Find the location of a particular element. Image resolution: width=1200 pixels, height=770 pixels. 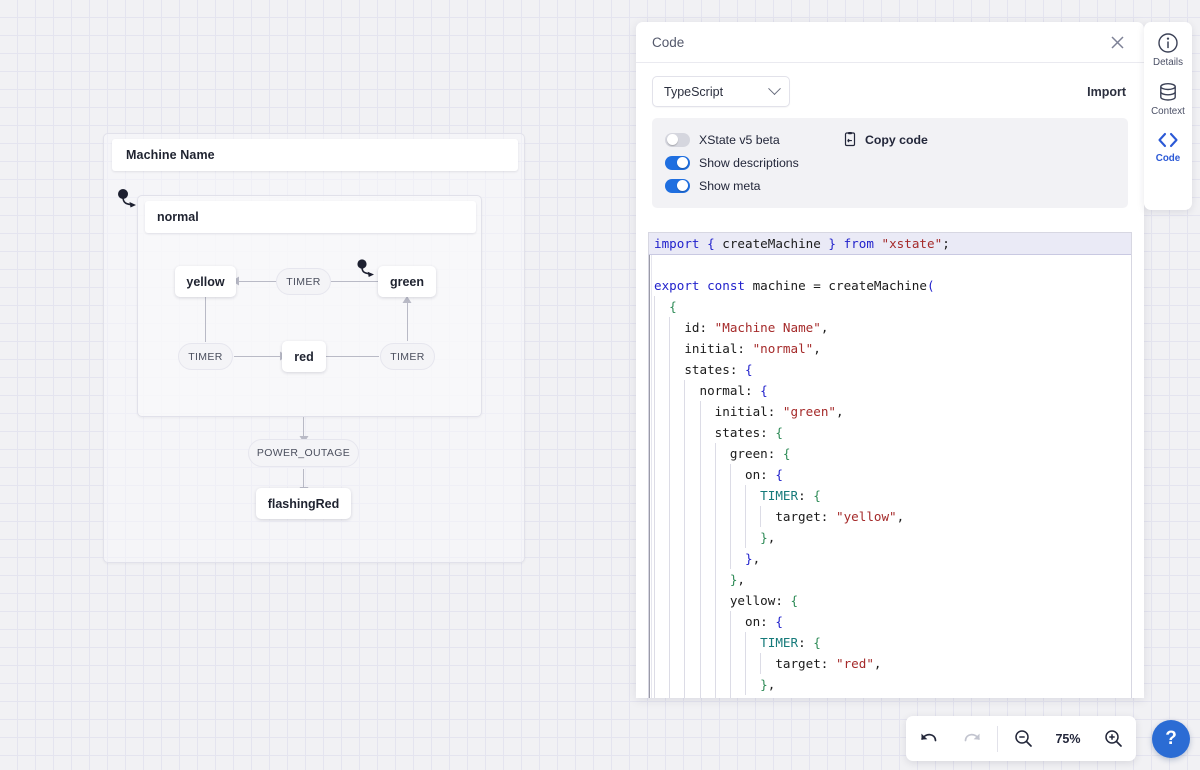

code-line: normal: { is located at coordinates (890, 390).